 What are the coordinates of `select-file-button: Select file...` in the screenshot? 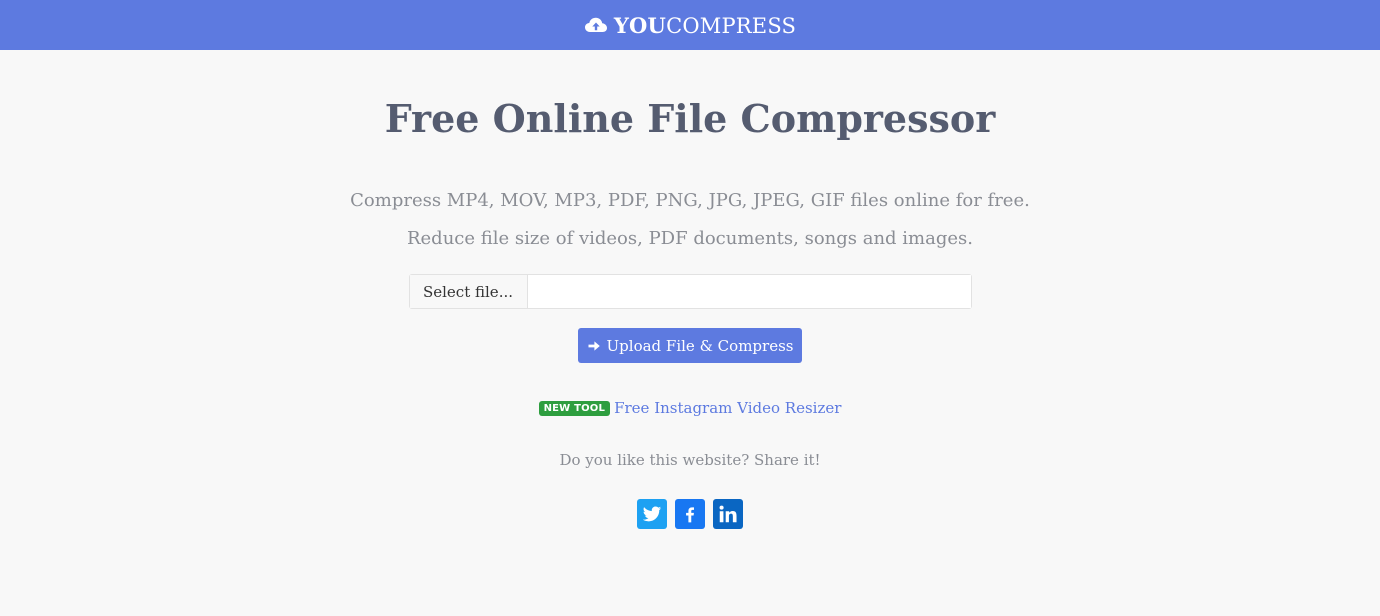 It's located at (468, 291).